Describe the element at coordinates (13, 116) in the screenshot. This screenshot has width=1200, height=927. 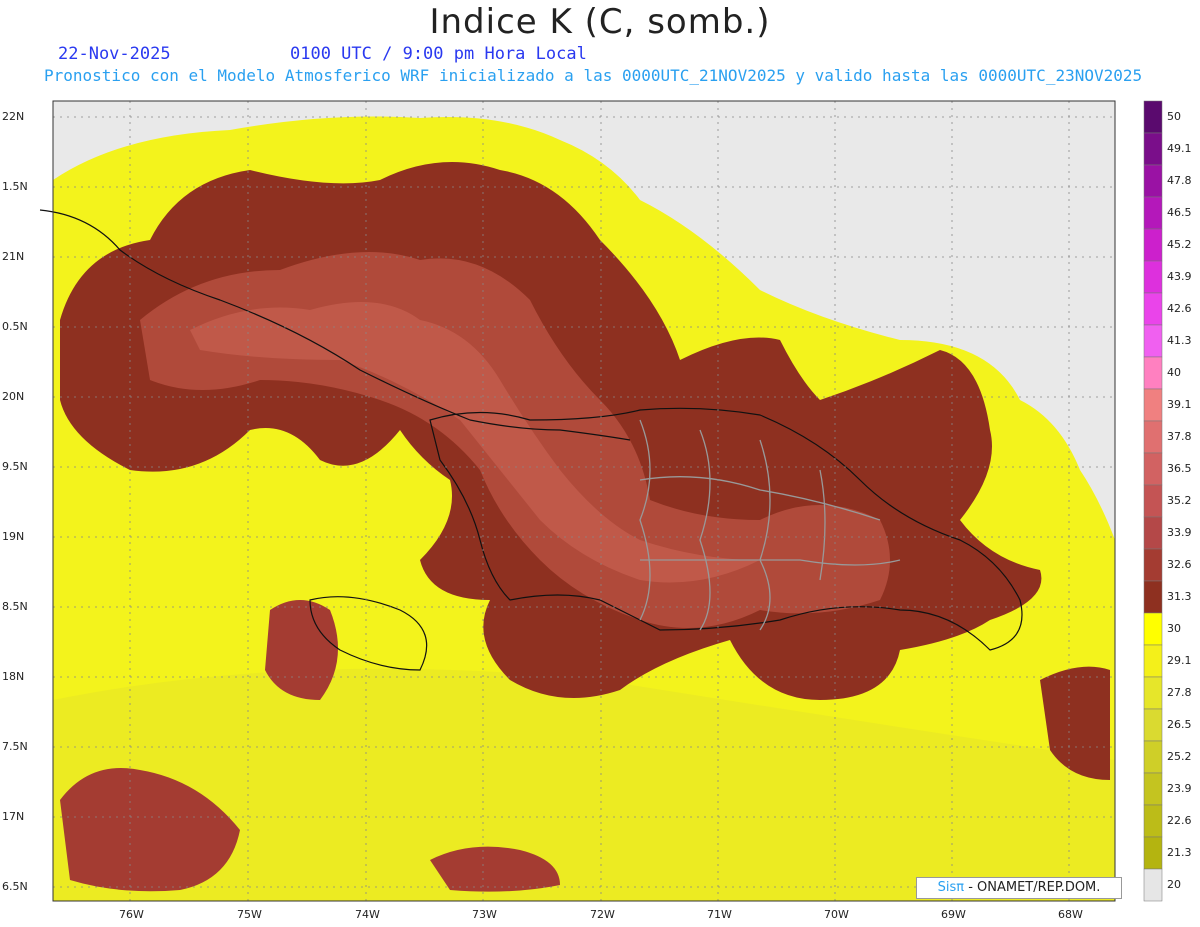
I see `lat-label: 22N` at that location.